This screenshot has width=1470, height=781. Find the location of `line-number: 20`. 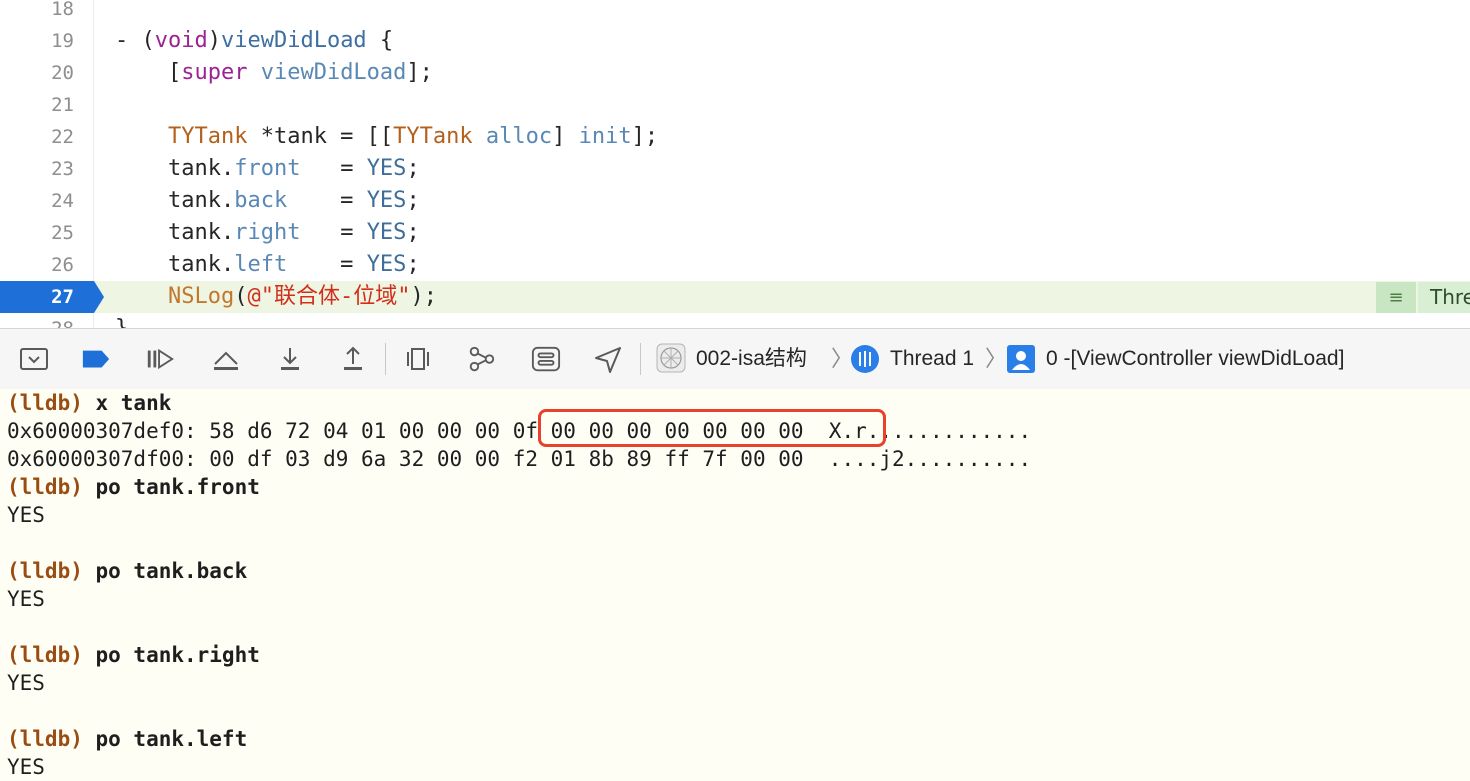

line-number: 20 is located at coordinates (37, 73).